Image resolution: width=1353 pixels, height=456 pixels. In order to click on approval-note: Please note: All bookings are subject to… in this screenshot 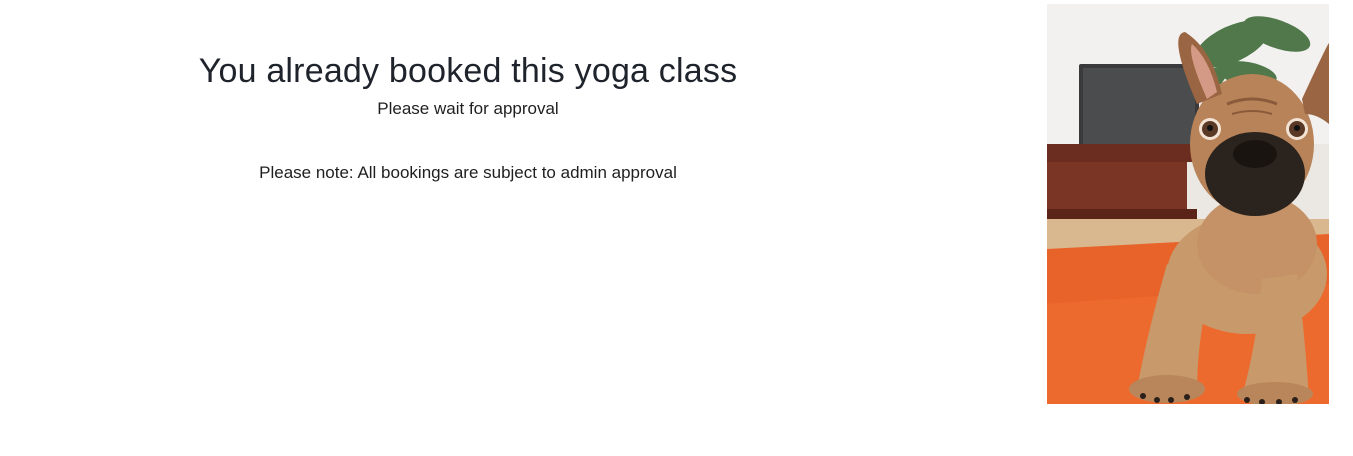, I will do `click(468, 172)`.